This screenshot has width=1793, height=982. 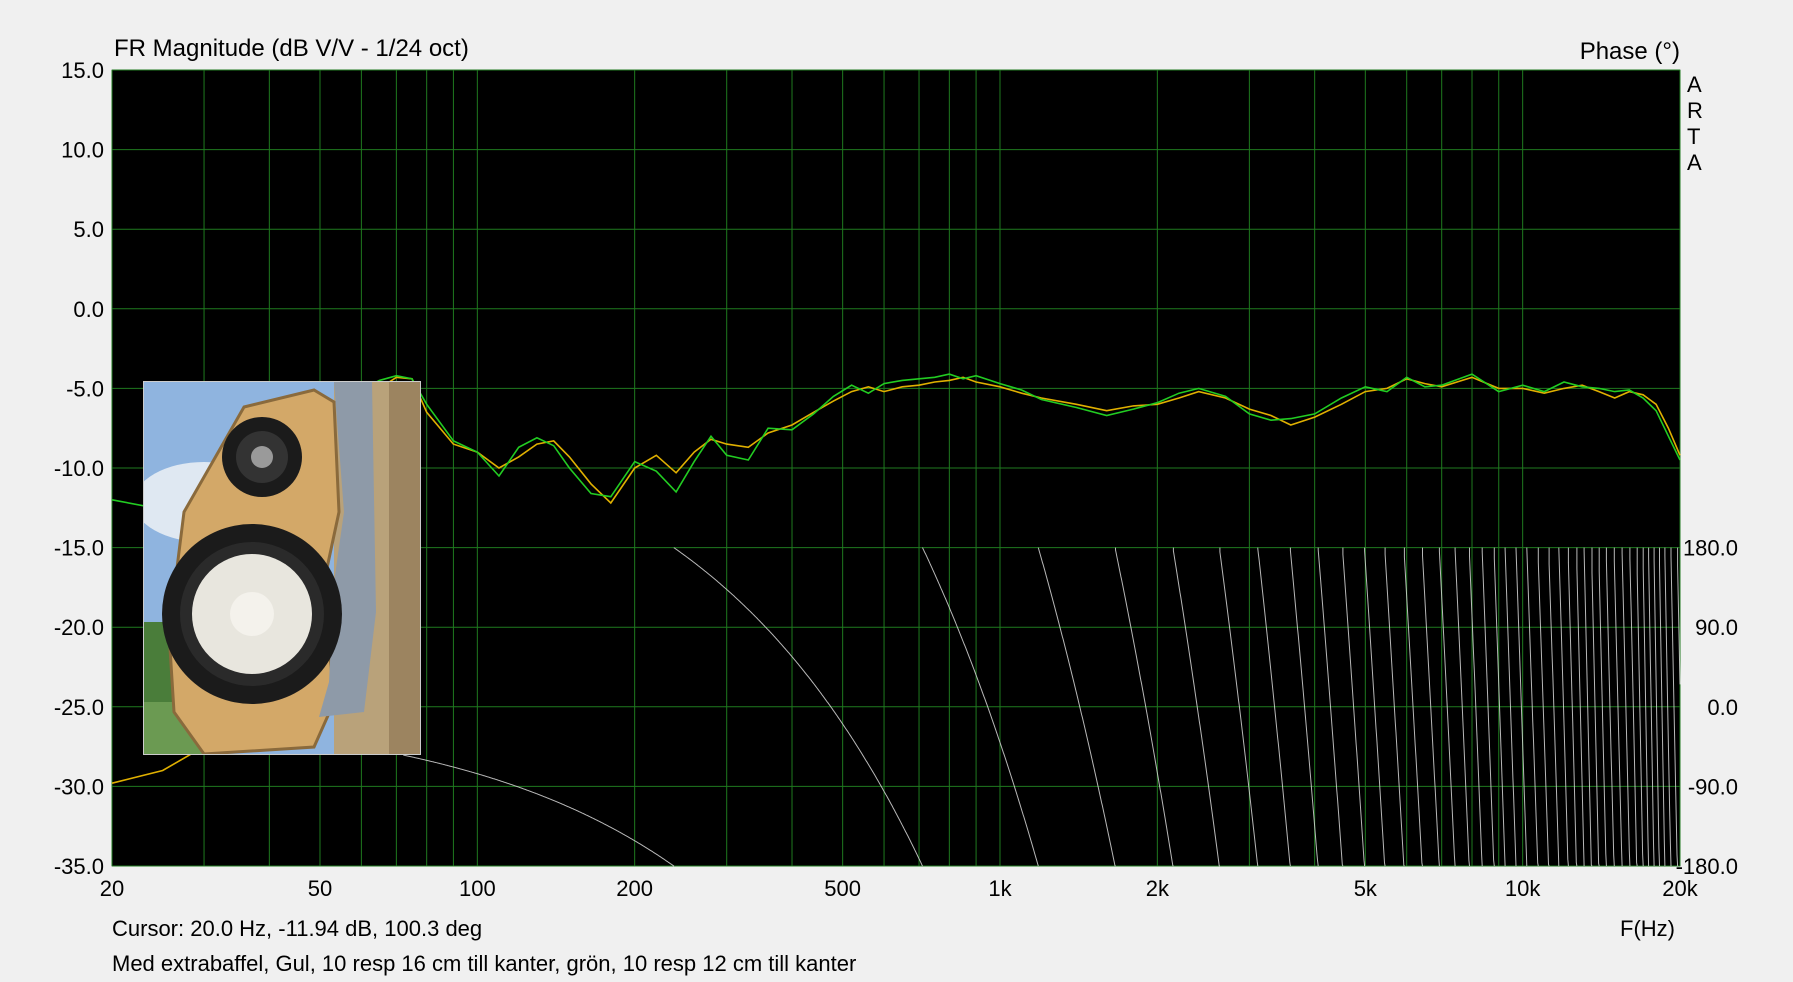 What do you see at coordinates (82, 150) in the screenshot?
I see `y-tick-label: 10.0` at bounding box center [82, 150].